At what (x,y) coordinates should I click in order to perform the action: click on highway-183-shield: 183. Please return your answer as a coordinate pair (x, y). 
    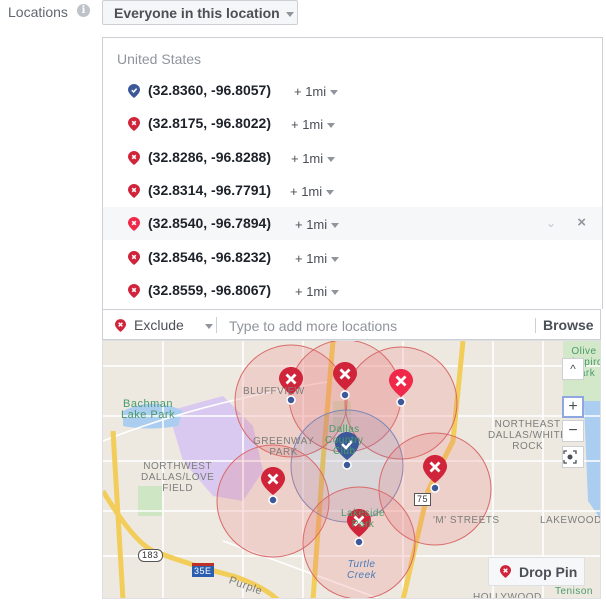
    Looking at the image, I should click on (150, 555).